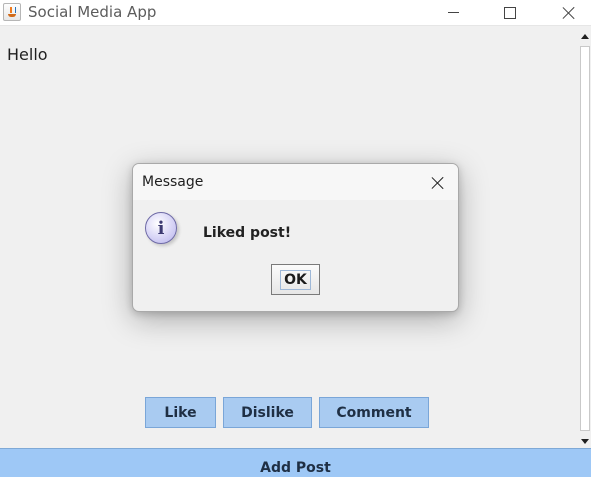 The width and height of the screenshot is (591, 477). I want to click on title-bar: Social Media App, so click(295, 13).